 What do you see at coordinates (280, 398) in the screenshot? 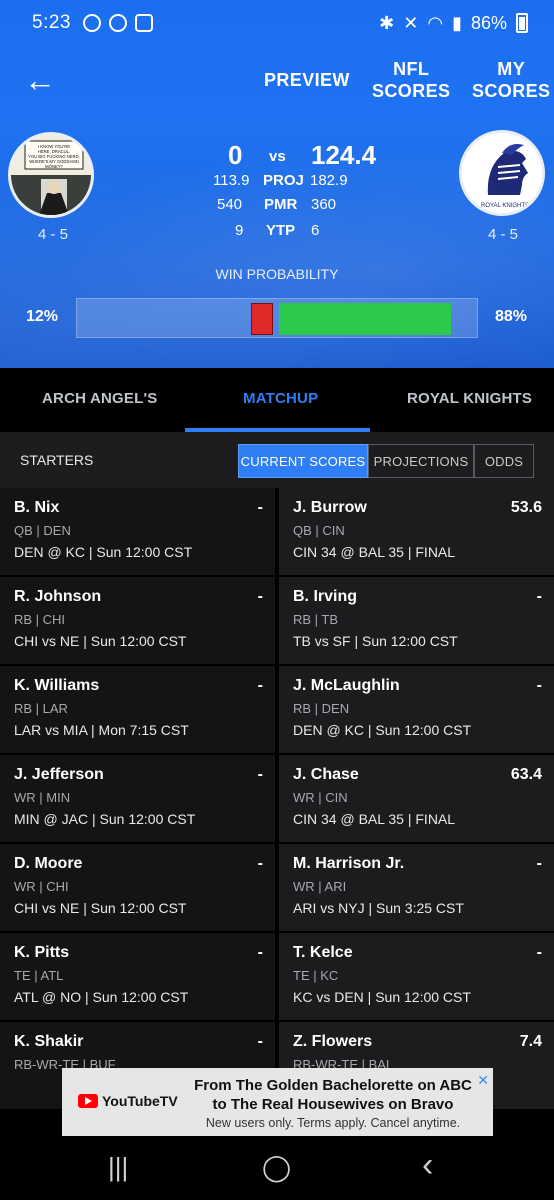
I see `tab-matchup: MATCHUP` at bounding box center [280, 398].